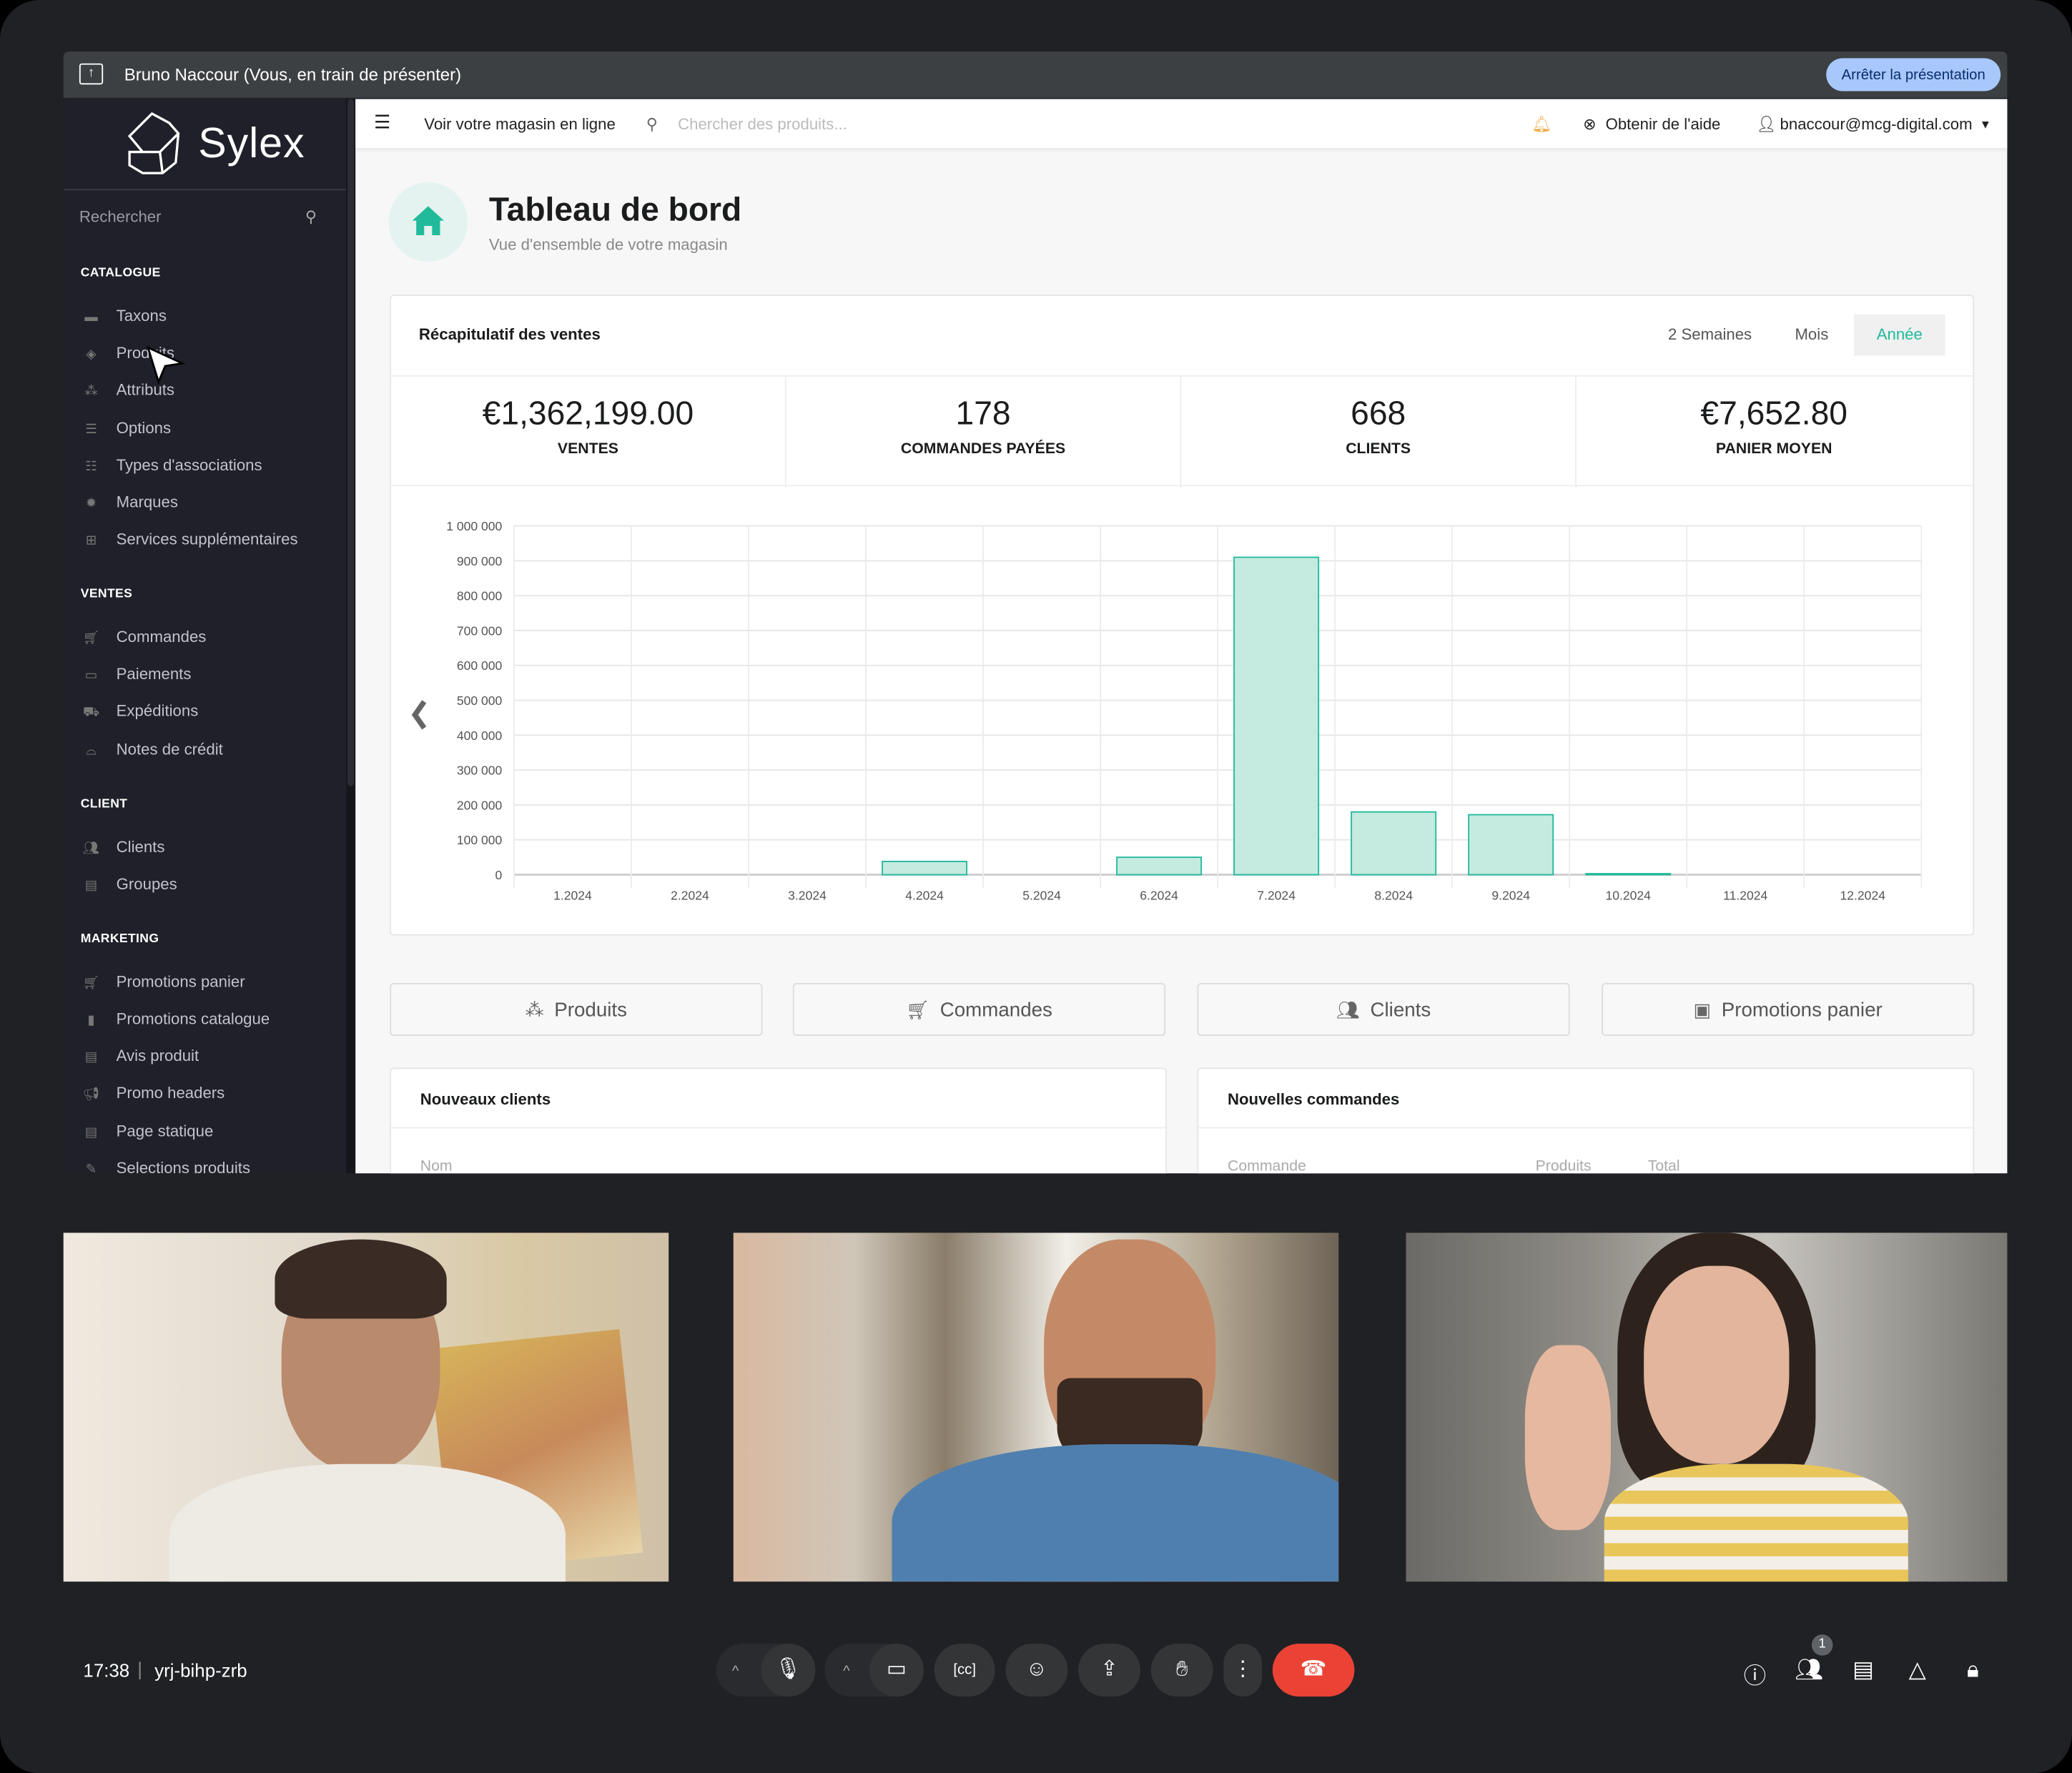 The width and height of the screenshot is (2072, 1773). Describe the element at coordinates (207, 539) in the screenshot. I see `label: Services supplémentaires` at that location.